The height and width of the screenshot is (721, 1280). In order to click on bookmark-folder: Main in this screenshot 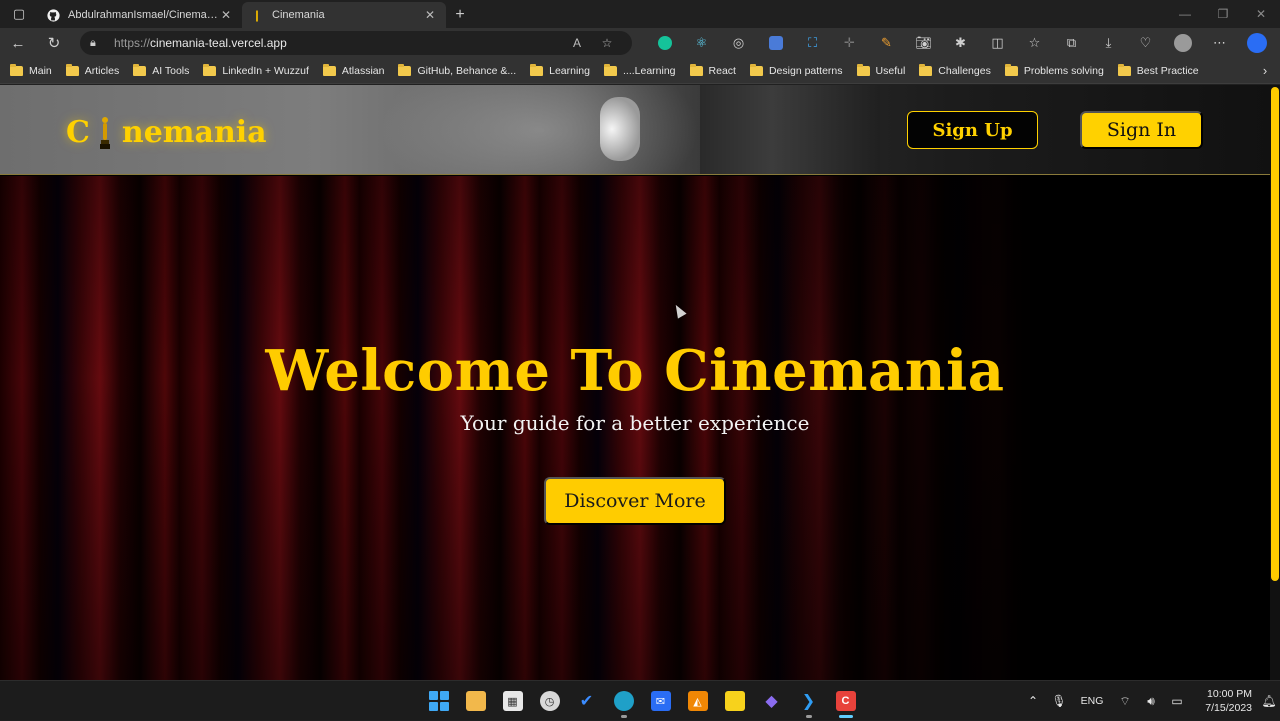, I will do `click(31, 70)`.